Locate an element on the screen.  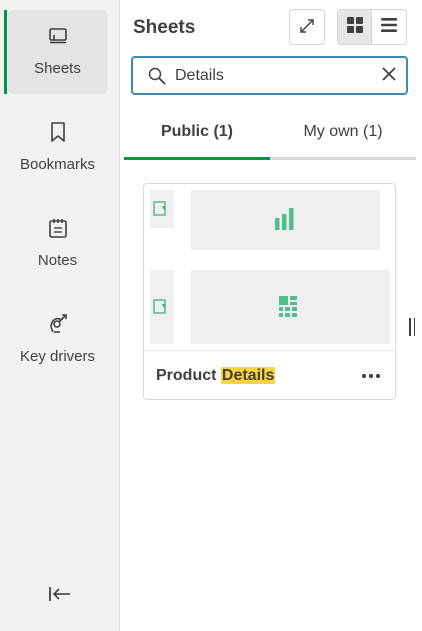
sheet-more-button is located at coordinates (371, 375).